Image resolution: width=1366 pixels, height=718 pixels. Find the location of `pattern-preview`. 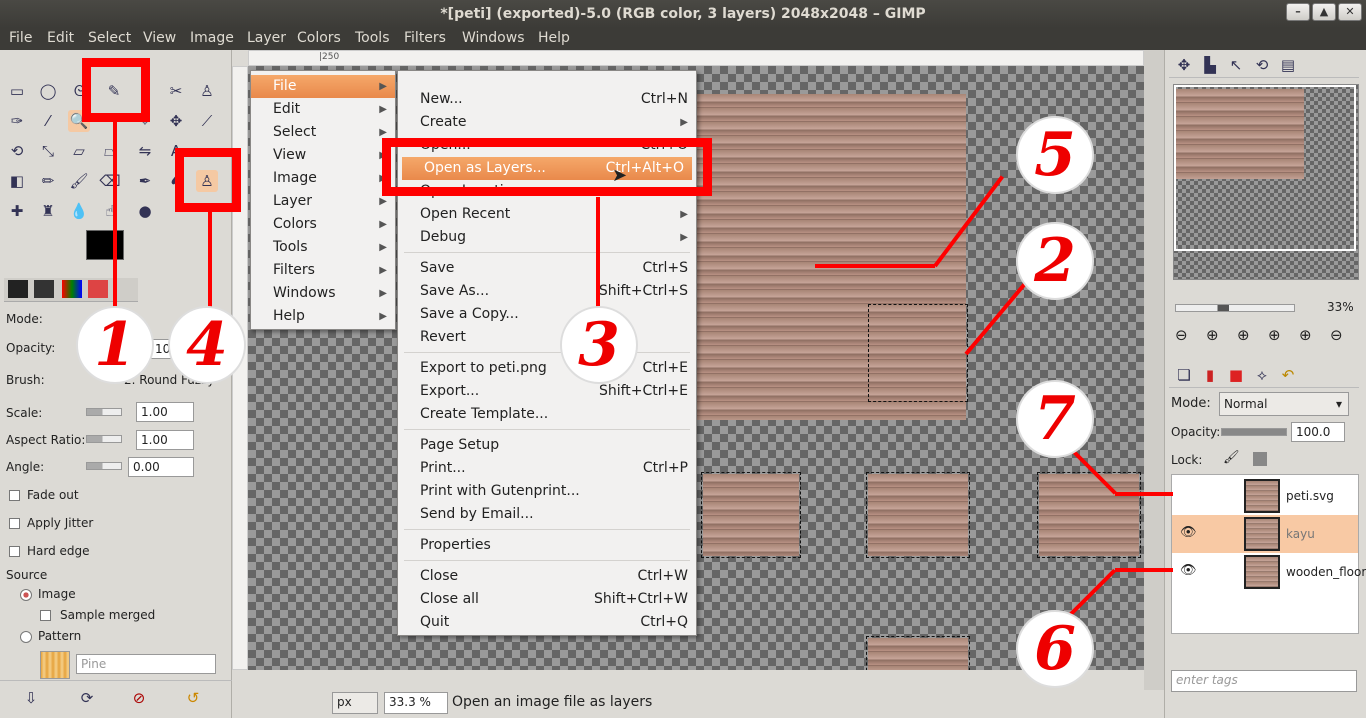

pattern-preview is located at coordinates (55, 665).